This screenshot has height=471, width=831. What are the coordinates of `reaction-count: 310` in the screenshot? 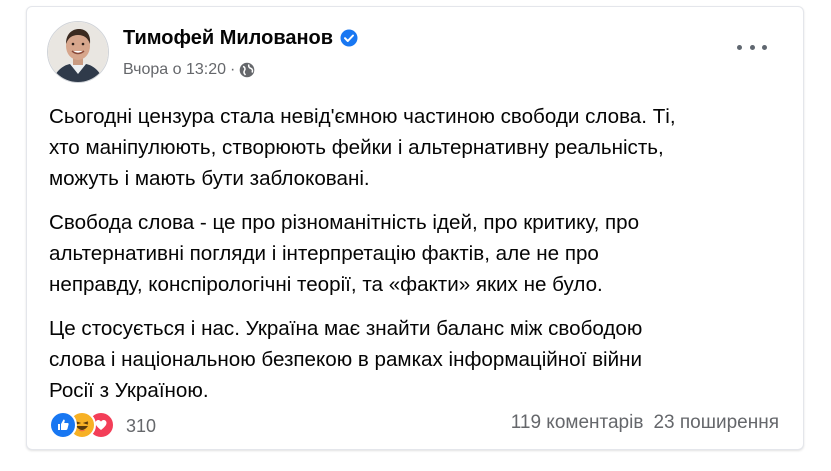 It's located at (141, 426).